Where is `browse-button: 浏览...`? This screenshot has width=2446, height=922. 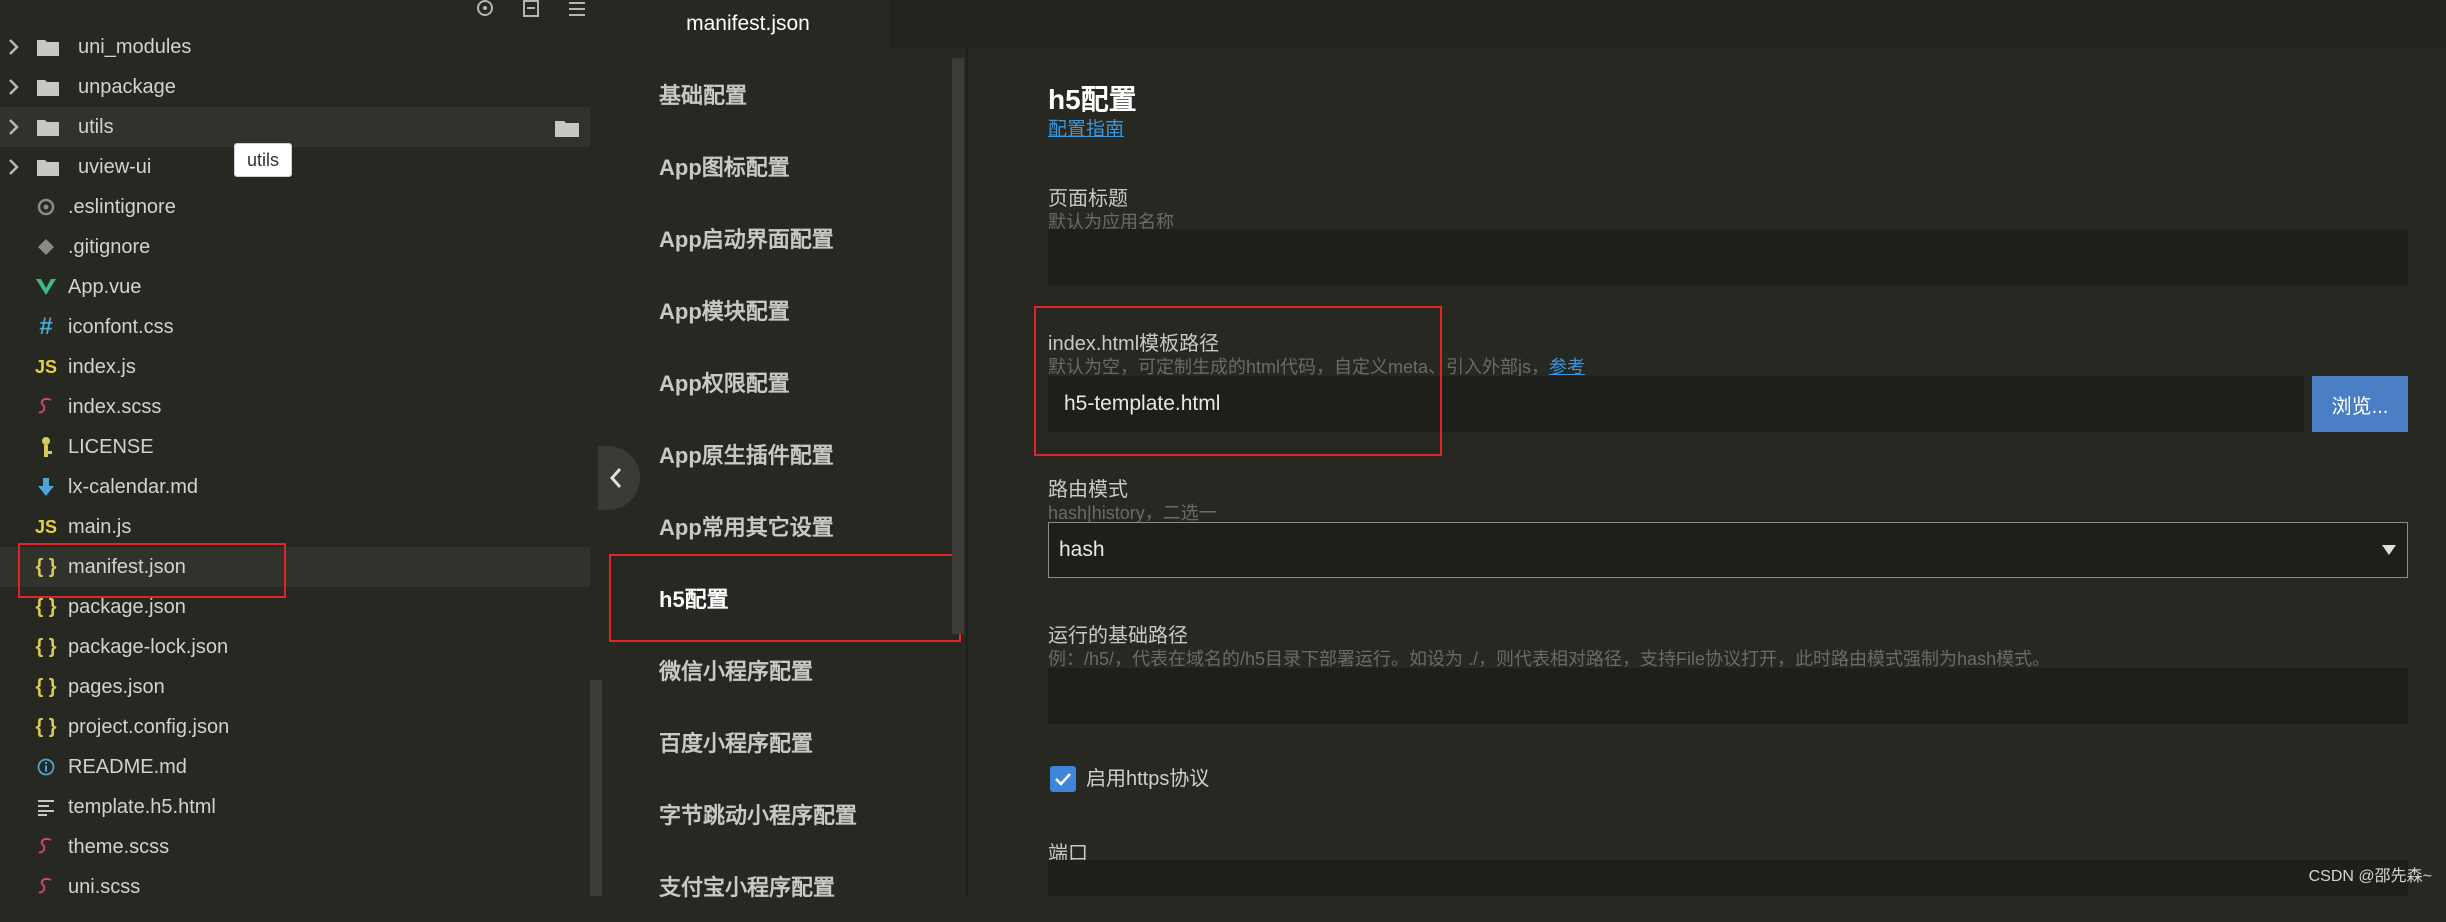 browse-button: 浏览... is located at coordinates (2360, 404).